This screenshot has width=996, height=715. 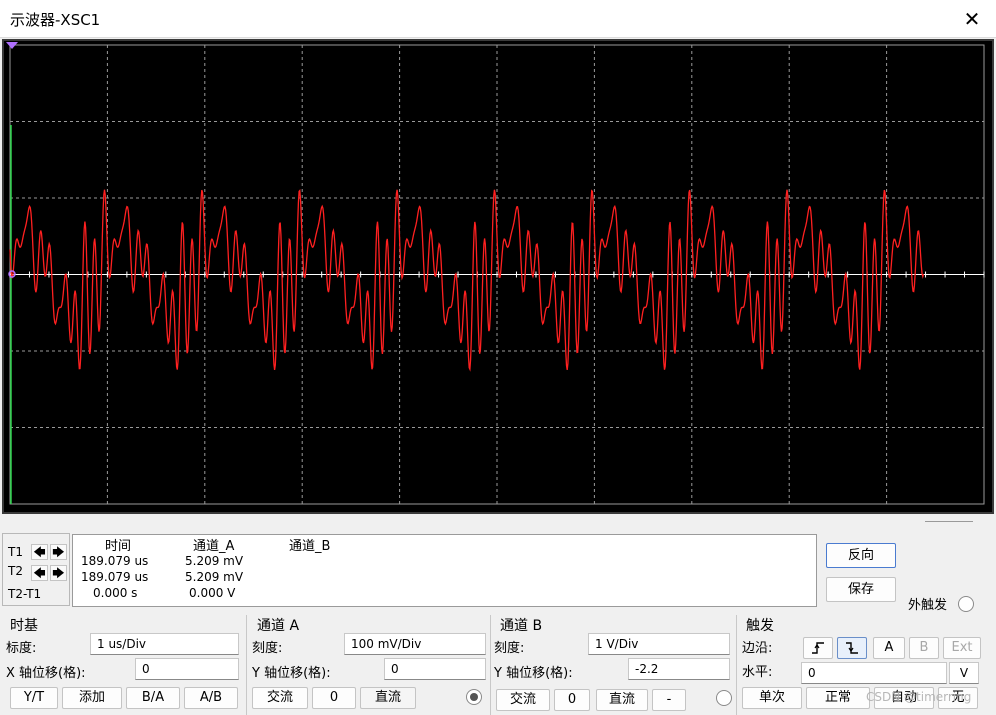 What do you see at coordinates (669, 700) in the screenshot?
I see `channel-b-minus-button: -` at bounding box center [669, 700].